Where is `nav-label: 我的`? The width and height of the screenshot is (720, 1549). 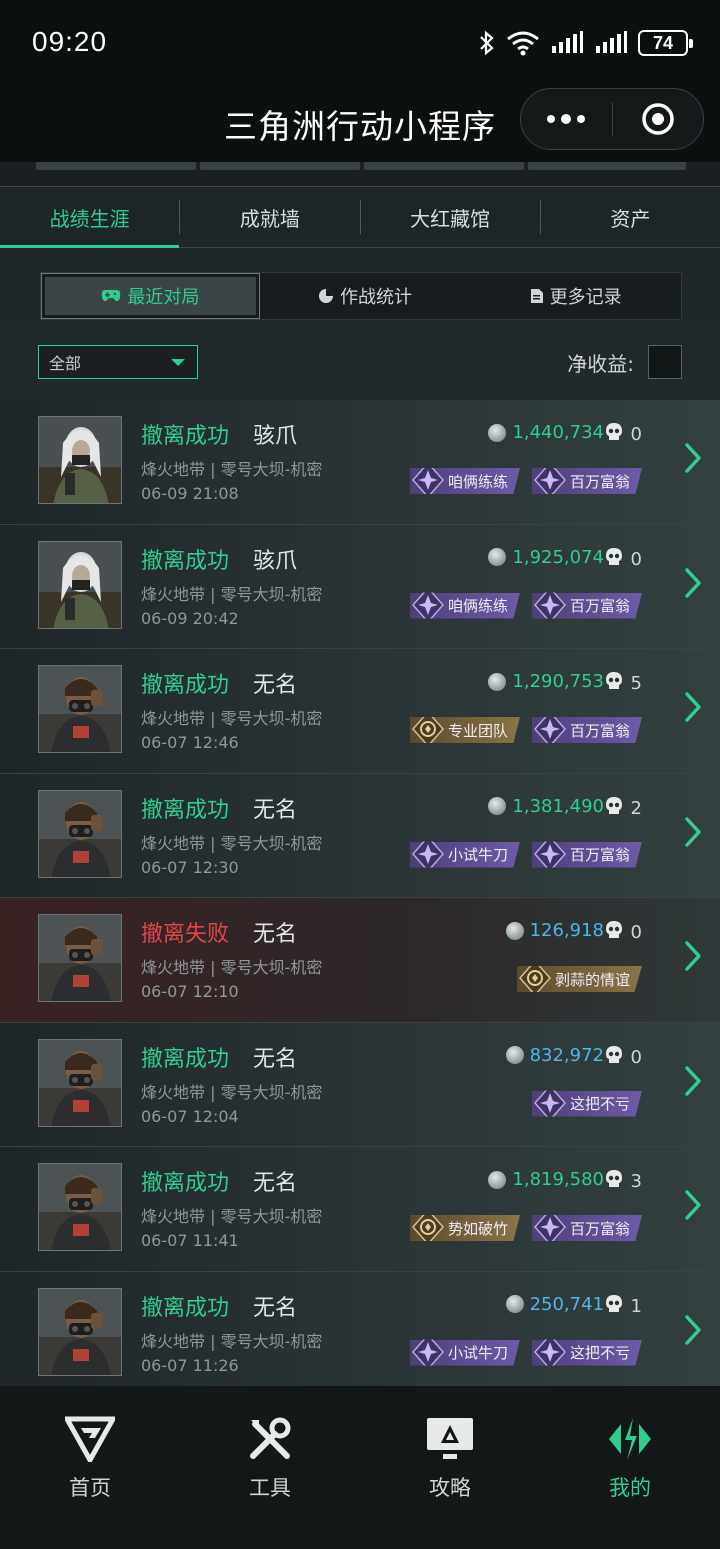
nav-label: 我的 is located at coordinates (630, 1488).